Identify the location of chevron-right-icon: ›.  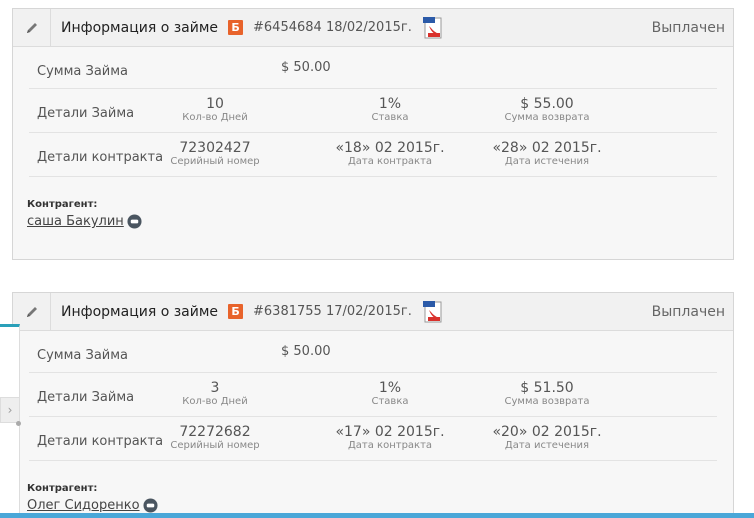
(10, 410).